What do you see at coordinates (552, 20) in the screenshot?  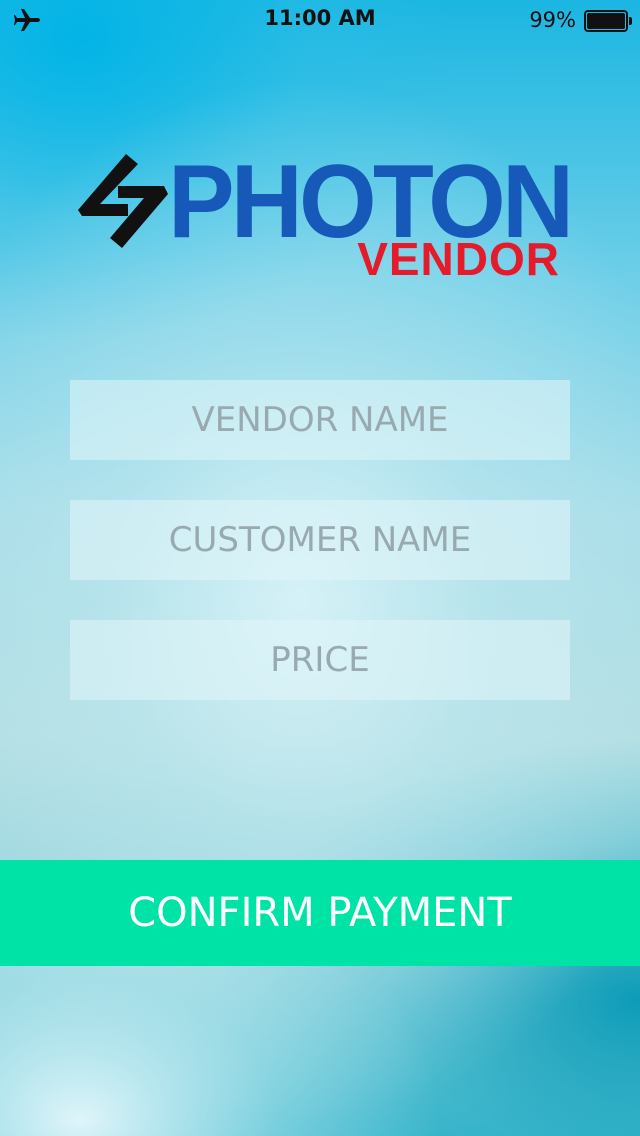 I see `battery-percent: 99%` at bounding box center [552, 20].